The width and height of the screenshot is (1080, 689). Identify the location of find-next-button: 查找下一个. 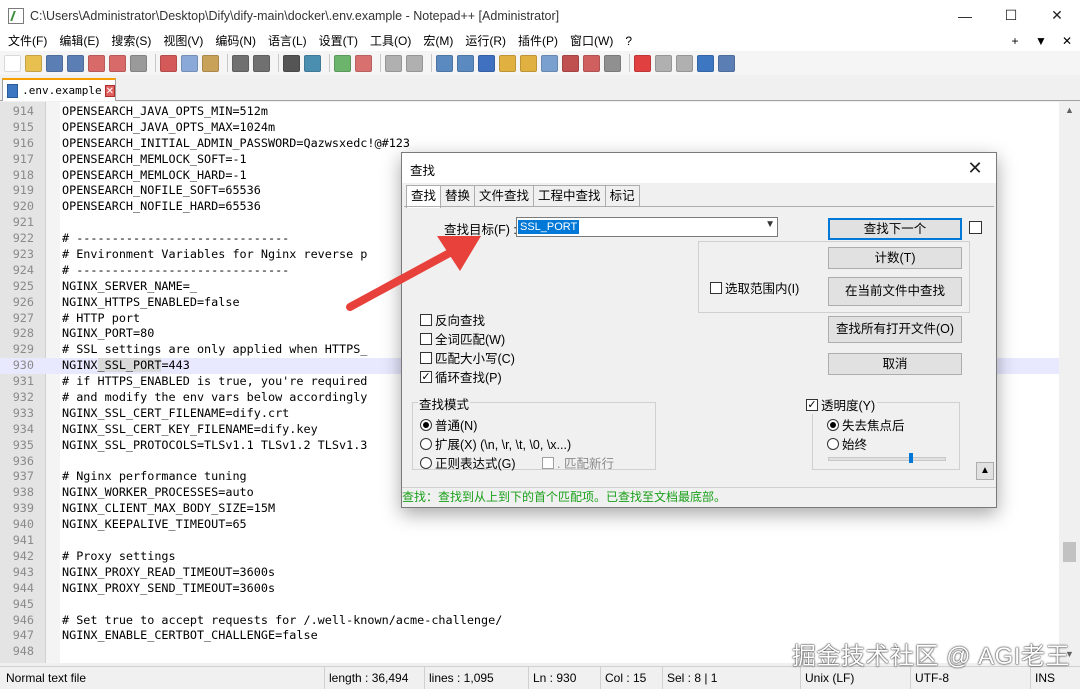
(895, 229).